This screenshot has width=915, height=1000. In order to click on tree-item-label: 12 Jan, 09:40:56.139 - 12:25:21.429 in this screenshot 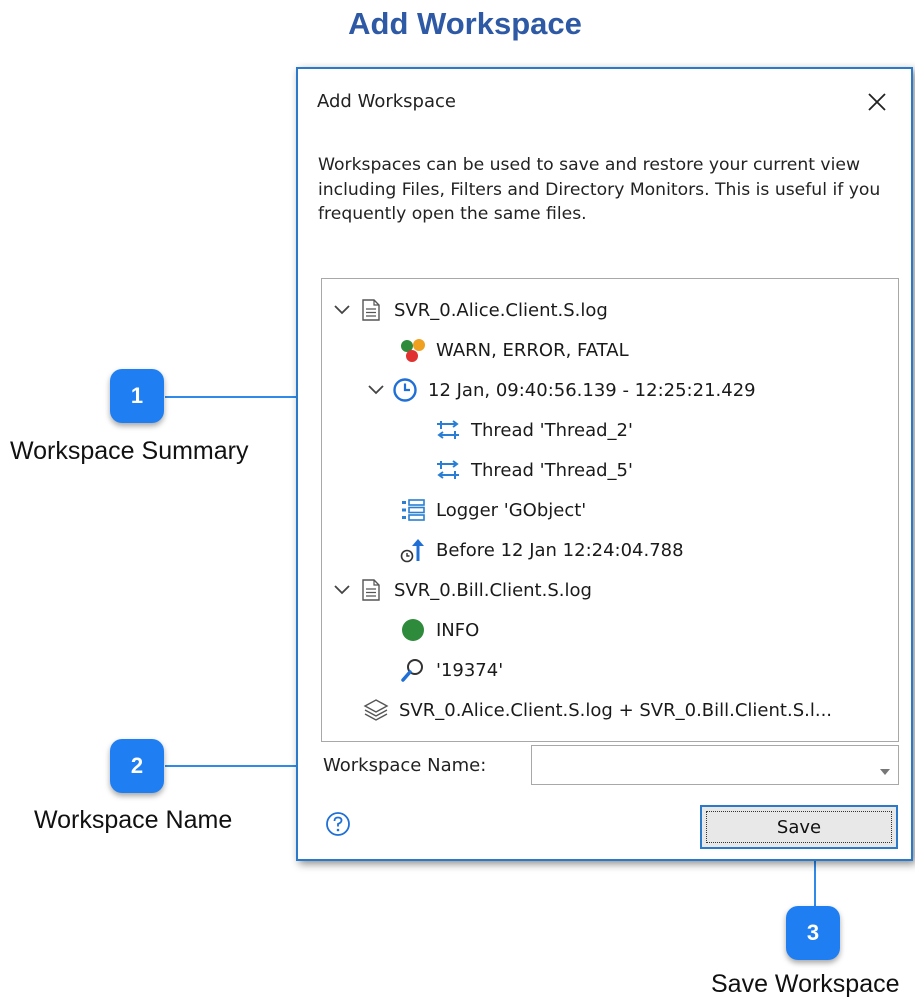, I will do `click(592, 390)`.